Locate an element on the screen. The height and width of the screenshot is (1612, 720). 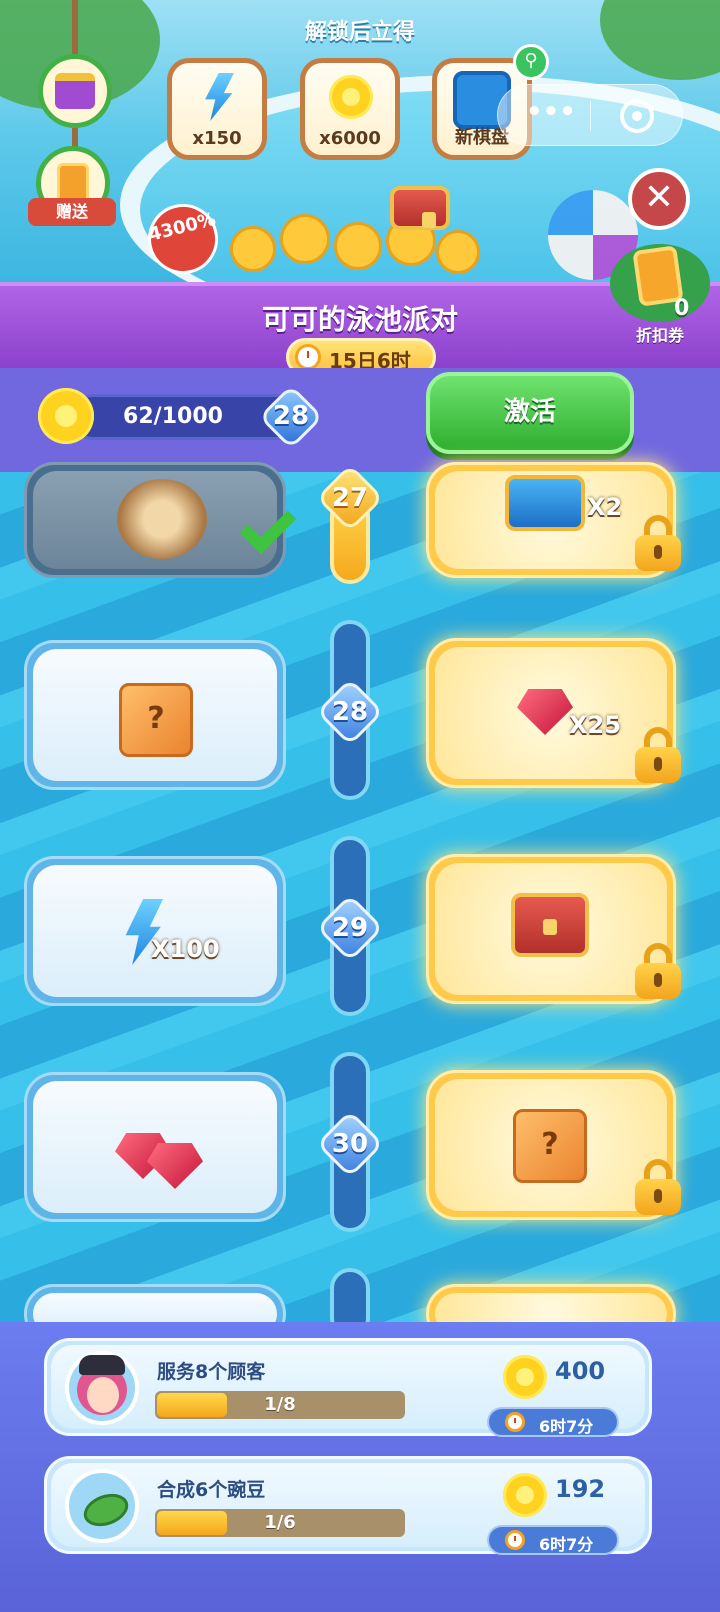
activate-button: 激活 is located at coordinates (530, 413).